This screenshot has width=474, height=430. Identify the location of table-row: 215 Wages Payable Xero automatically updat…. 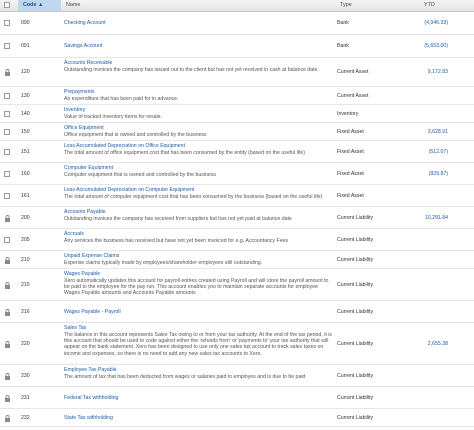
(237, 285).